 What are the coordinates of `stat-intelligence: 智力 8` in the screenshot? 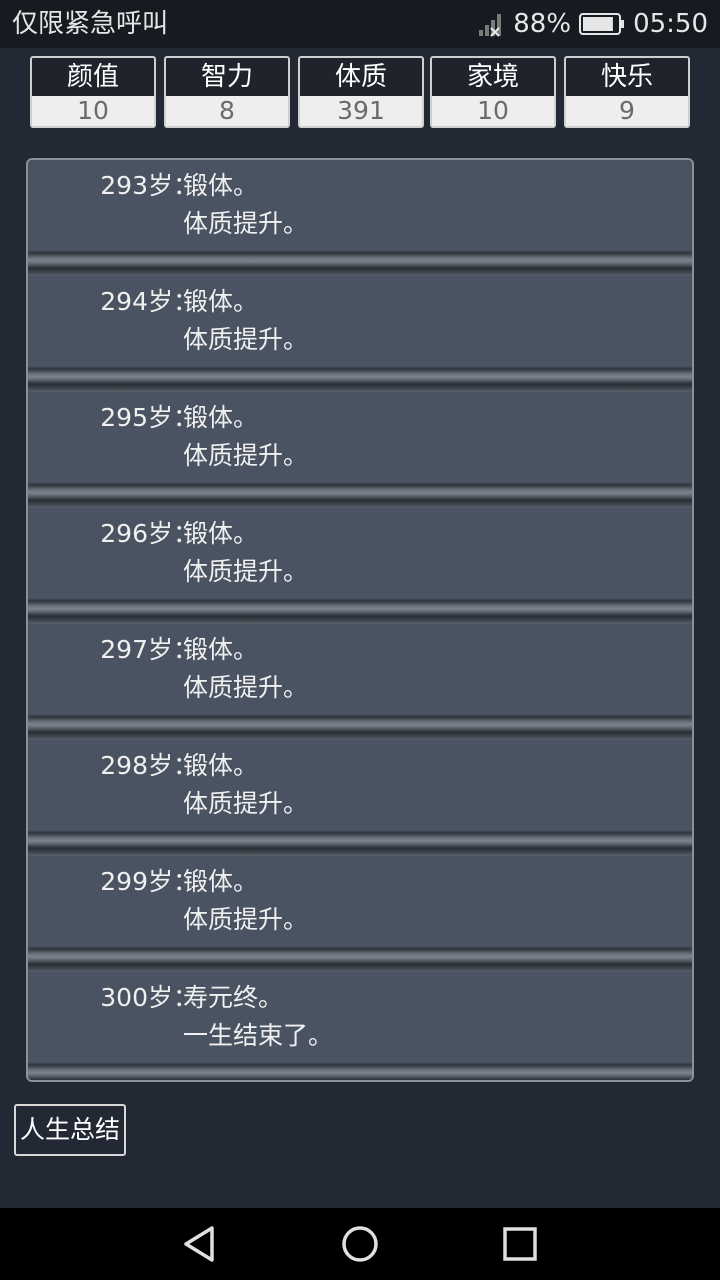 It's located at (227, 92).